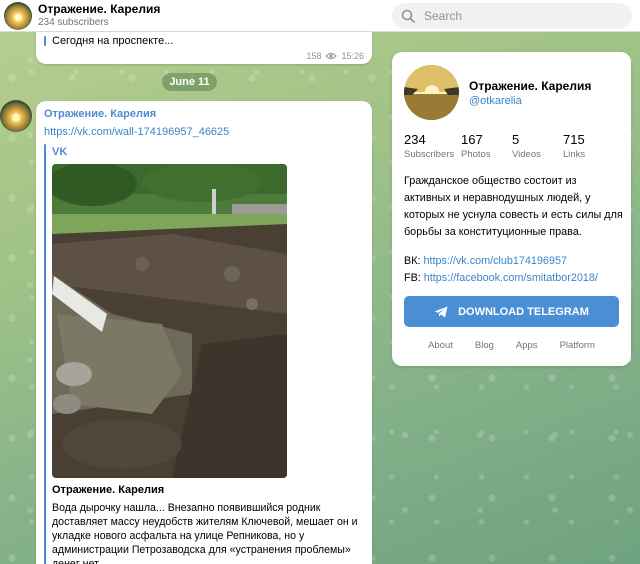 The width and height of the screenshot is (640, 564). Describe the element at coordinates (441, 311) in the screenshot. I see `telegram-plane-icon` at that location.